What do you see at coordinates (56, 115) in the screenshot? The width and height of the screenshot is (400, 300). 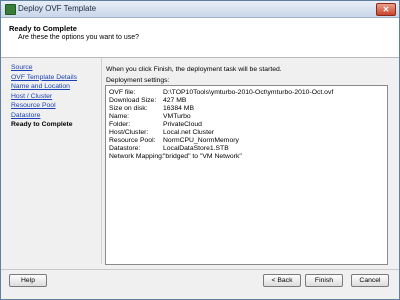 I see `step-datastore: Datastore` at bounding box center [56, 115].